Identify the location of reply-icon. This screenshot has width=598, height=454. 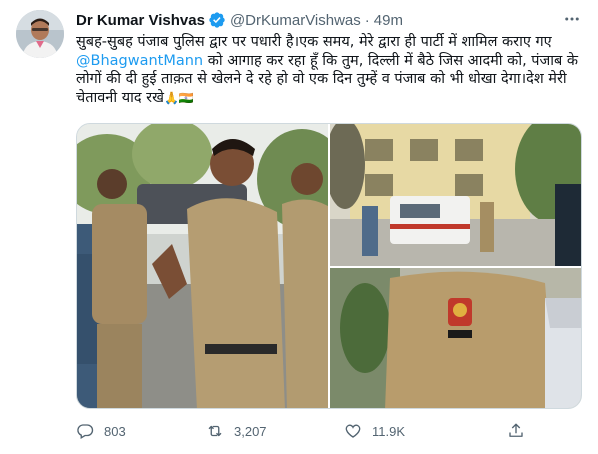
(85, 431).